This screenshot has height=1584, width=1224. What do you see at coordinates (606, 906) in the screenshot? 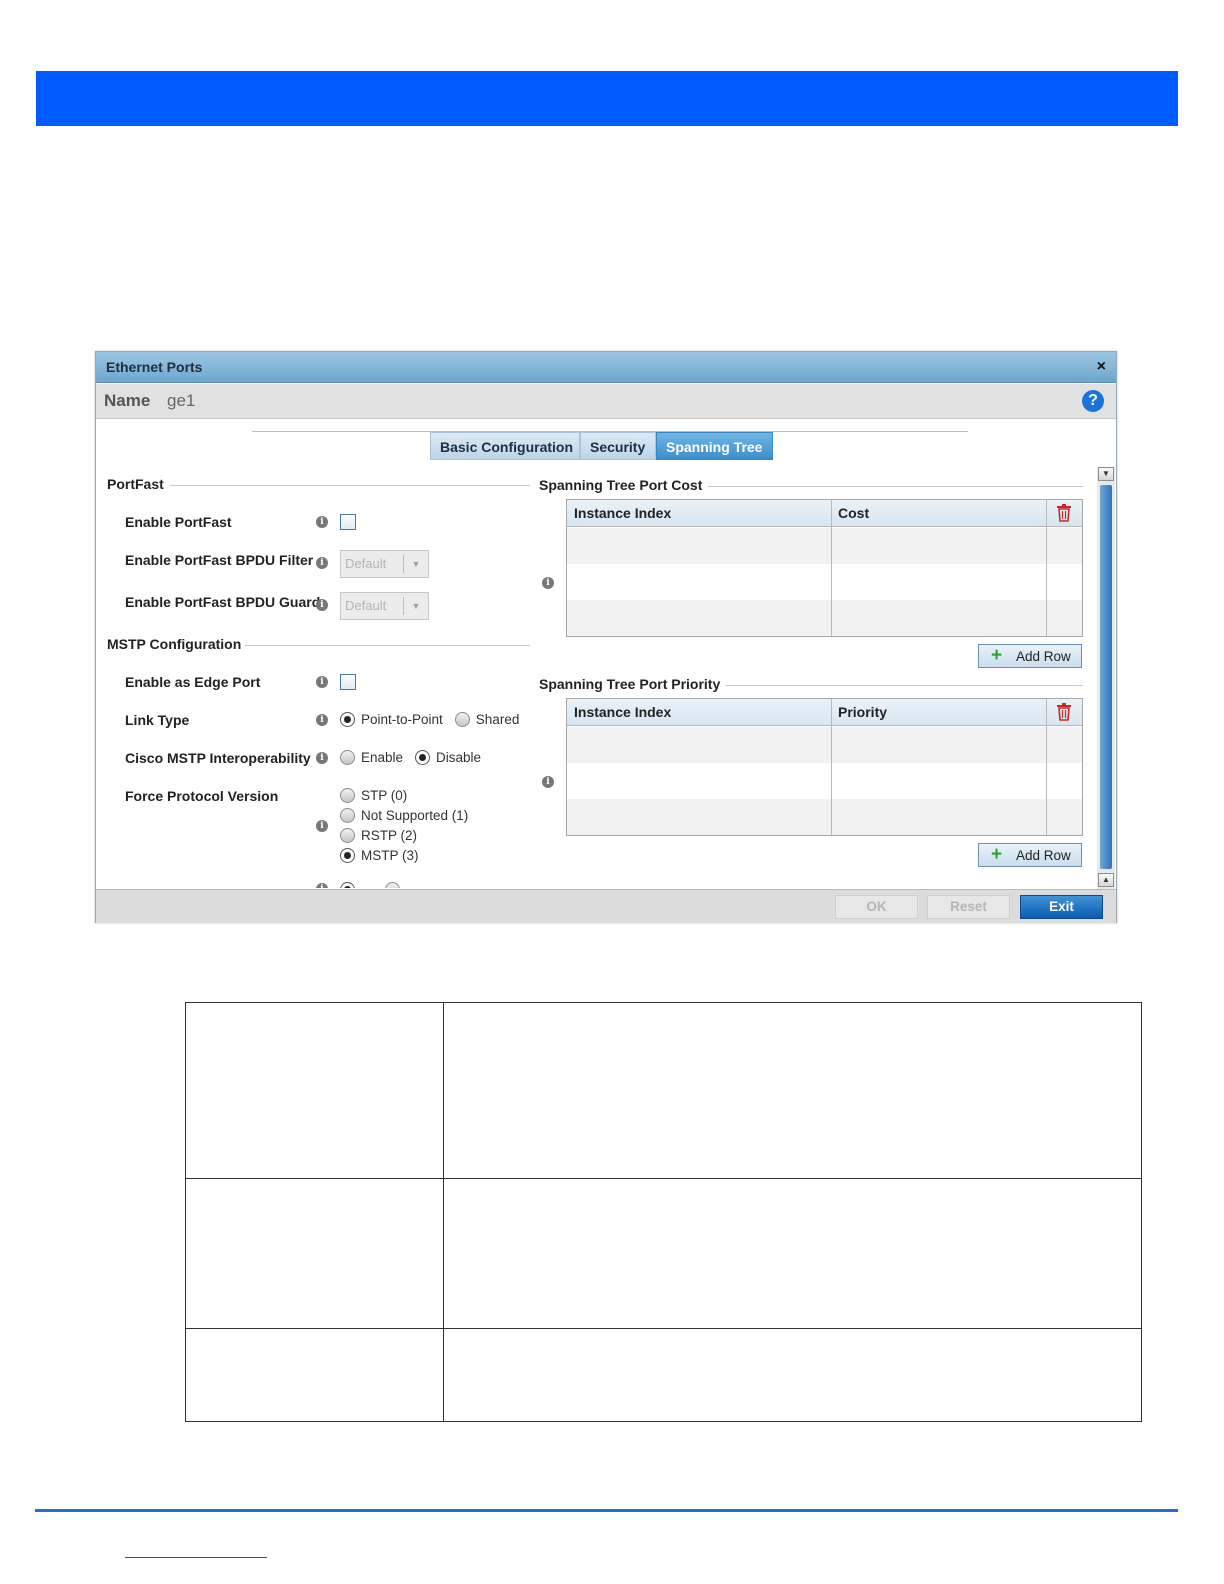
I see `dialog-footer: OK Reset Exit` at bounding box center [606, 906].